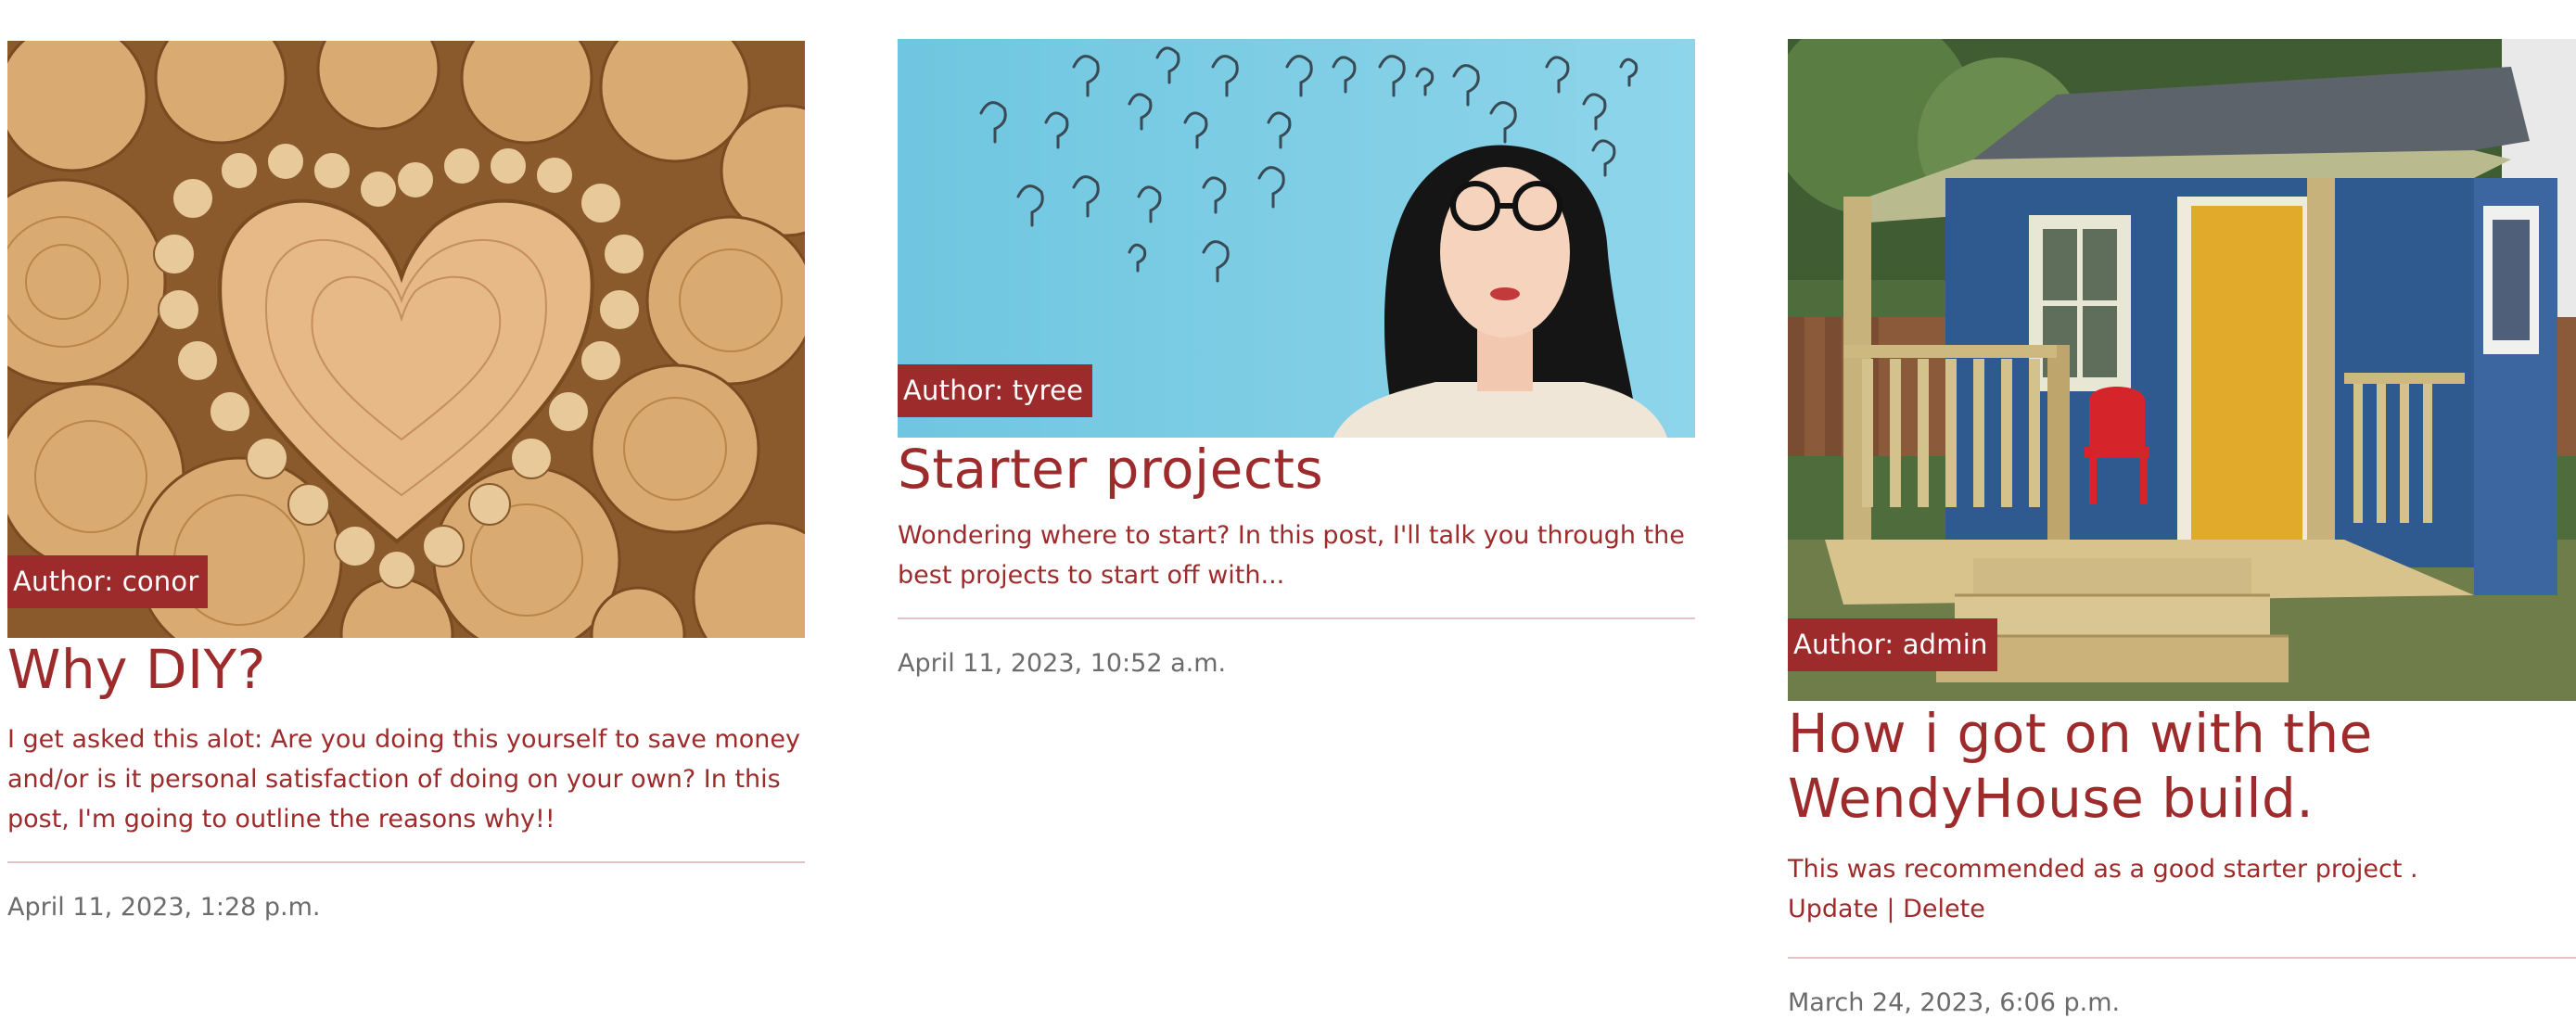 Image resolution: width=2576 pixels, height=1031 pixels. What do you see at coordinates (1944, 909) in the screenshot?
I see `delete-link: Delete` at bounding box center [1944, 909].